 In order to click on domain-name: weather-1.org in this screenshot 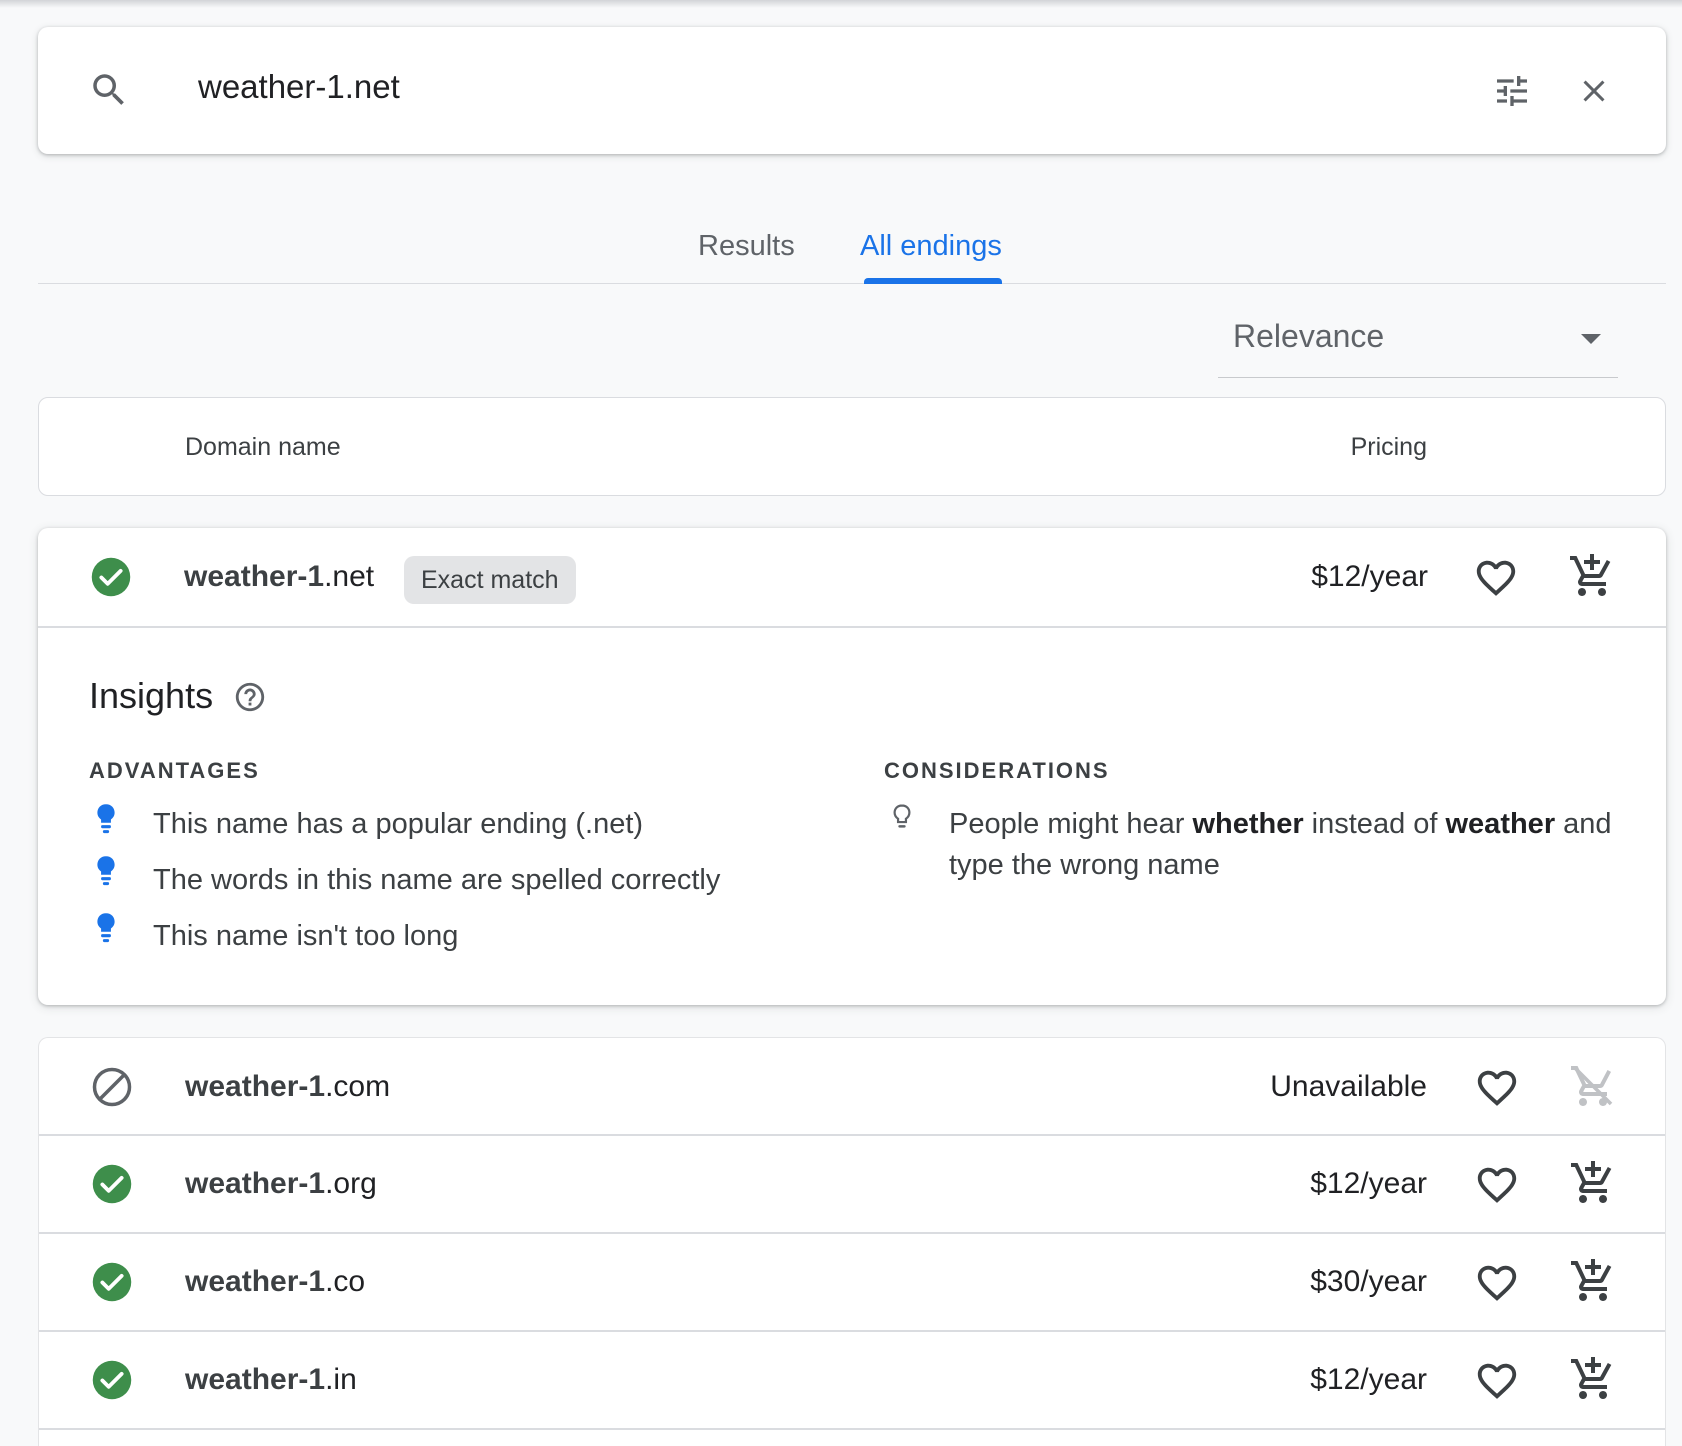, I will do `click(281, 1183)`.